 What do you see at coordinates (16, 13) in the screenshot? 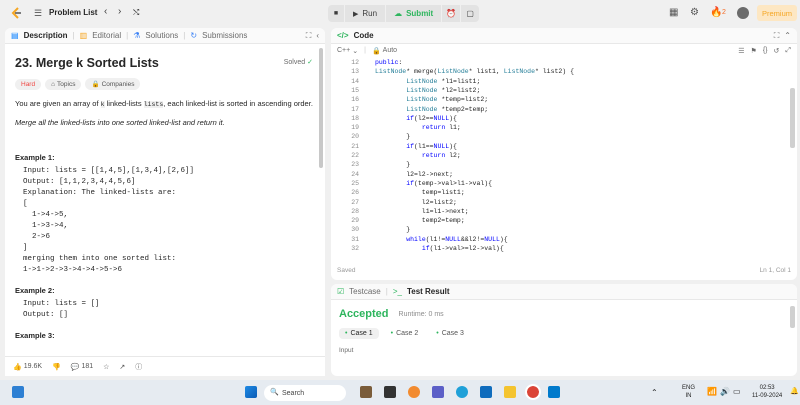
I see `leetcode-logo-icon` at bounding box center [16, 13].